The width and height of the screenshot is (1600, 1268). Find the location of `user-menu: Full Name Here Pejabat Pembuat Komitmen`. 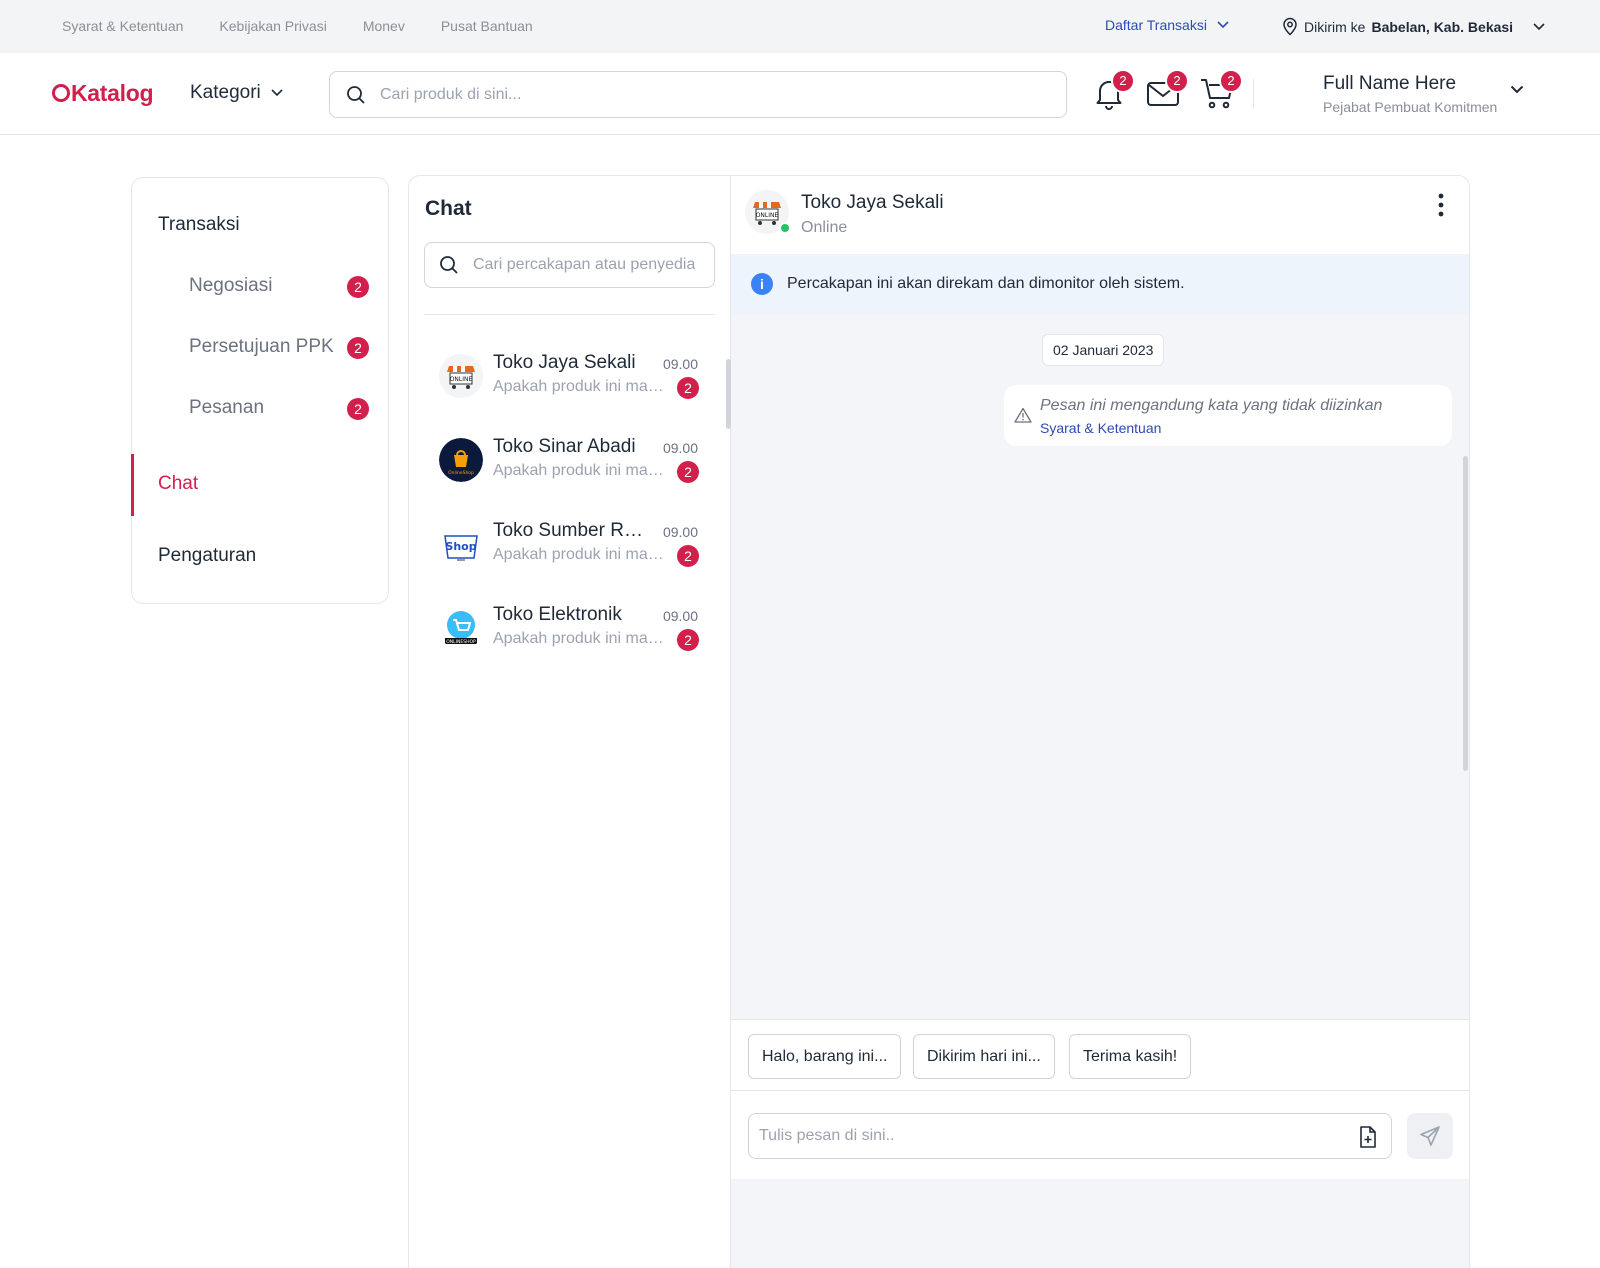

user-menu: Full Name Here Pejabat Pembuat Komitmen is located at coordinates (1410, 94).